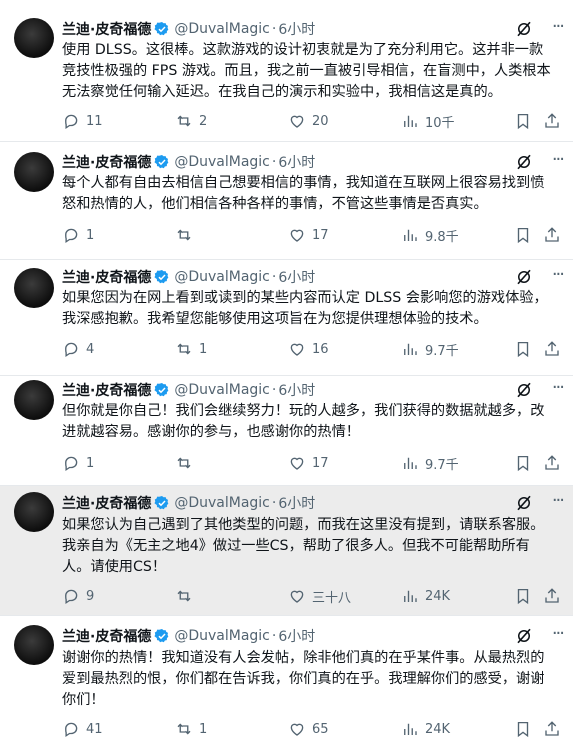  Describe the element at coordinates (82, 729) in the screenshot. I see `reply-button: 41` at that location.